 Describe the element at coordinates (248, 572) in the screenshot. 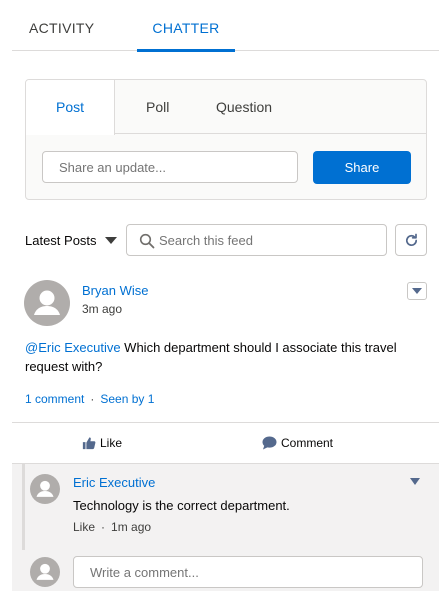

I see `write-comment-input` at that location.